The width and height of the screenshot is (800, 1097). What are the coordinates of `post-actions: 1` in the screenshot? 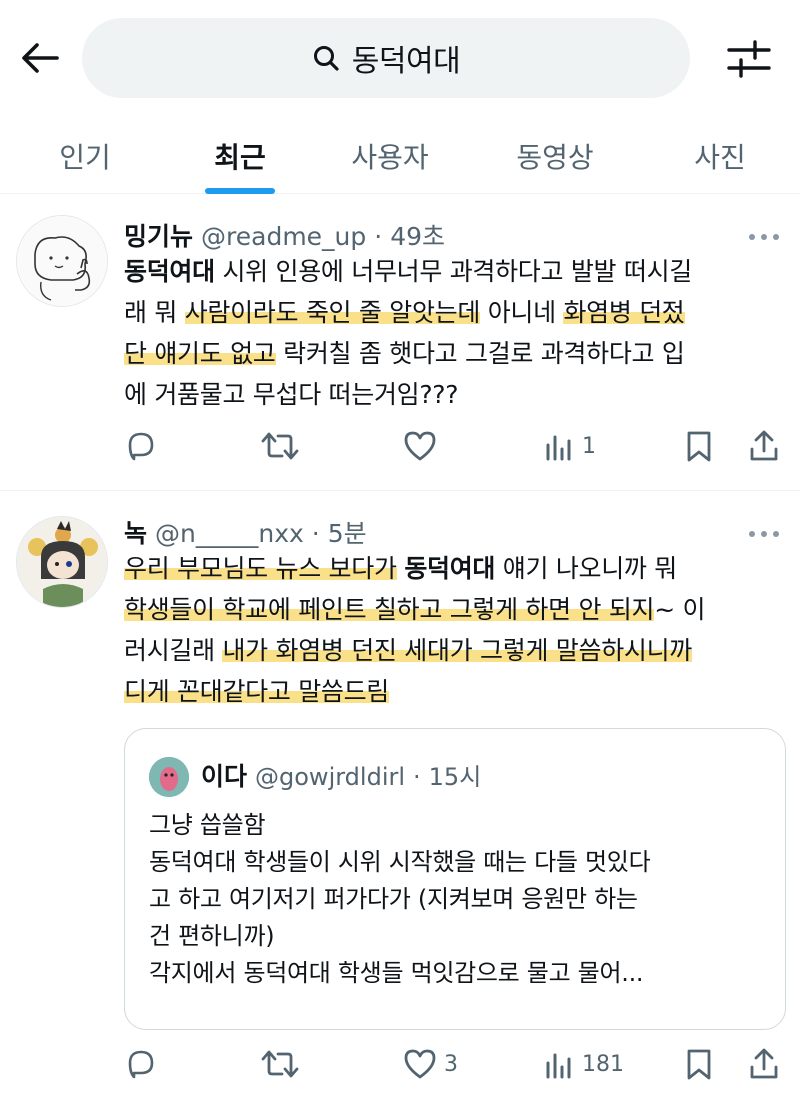 It's located at (454, 446).